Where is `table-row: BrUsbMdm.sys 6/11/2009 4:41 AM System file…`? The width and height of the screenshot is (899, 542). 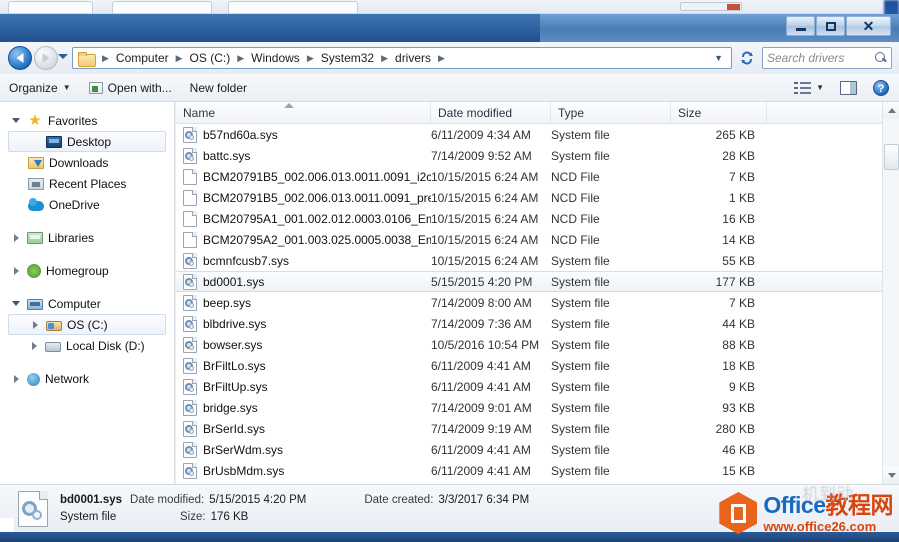 table-row: BrUsbMdm.sys 6/11/2009 4:41 AM System file… is located at coordinates (529, 470).